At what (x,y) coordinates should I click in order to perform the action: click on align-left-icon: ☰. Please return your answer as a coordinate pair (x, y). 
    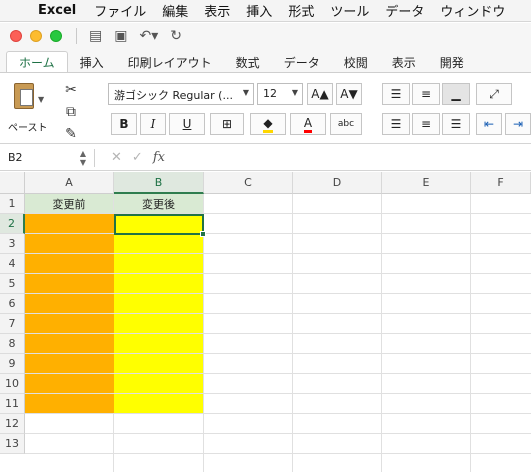
    Looking at the image, I should click on (396, 124).